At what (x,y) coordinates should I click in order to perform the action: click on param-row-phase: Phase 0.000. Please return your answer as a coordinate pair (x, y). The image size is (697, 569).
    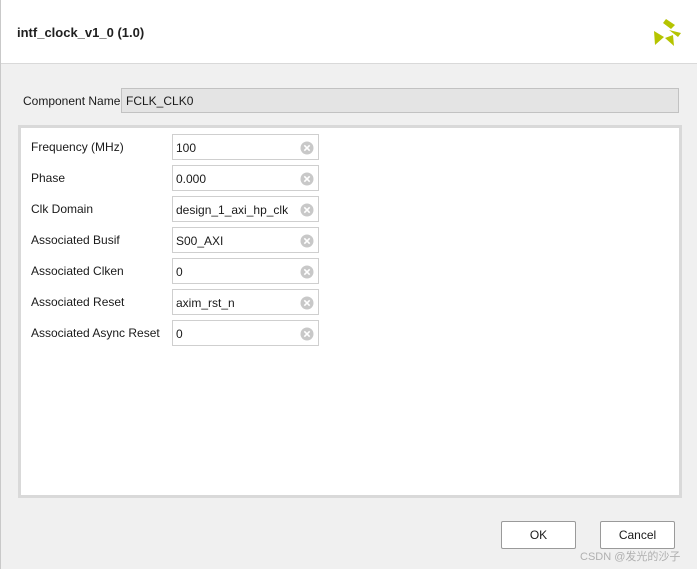
    Looking at the image, I should click on (181, 178).